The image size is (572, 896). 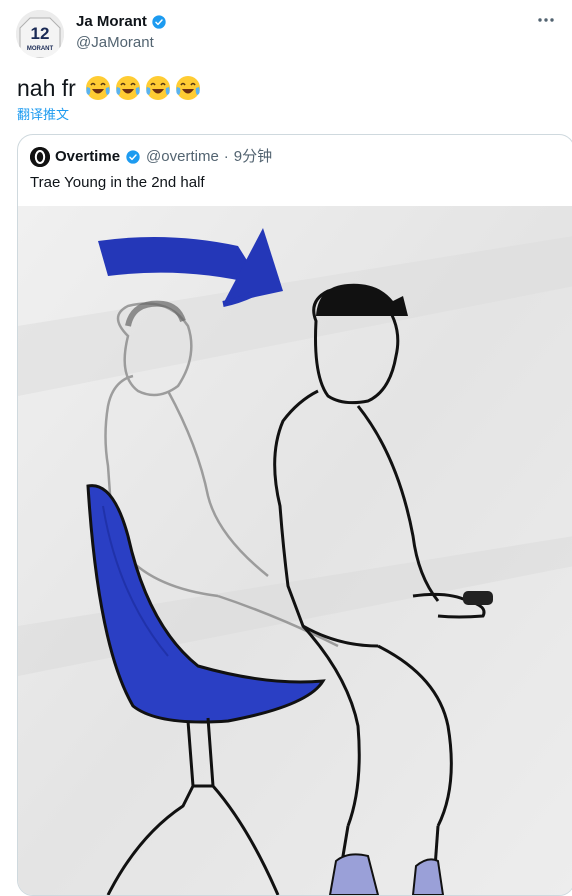 I want to click on author-name-row: Ja Morant, so click(x=121, y=22).